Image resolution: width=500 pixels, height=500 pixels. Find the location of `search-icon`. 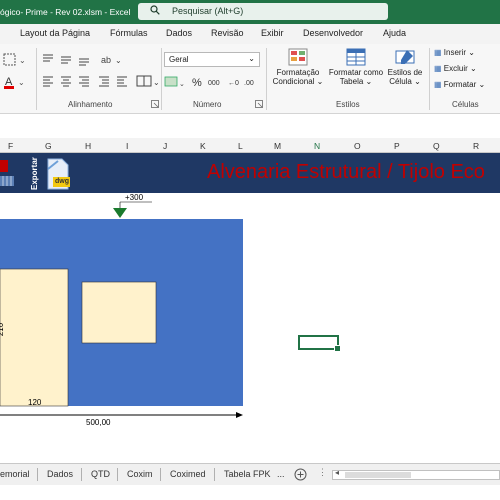

search-icon is located at coordinates (155, 10).